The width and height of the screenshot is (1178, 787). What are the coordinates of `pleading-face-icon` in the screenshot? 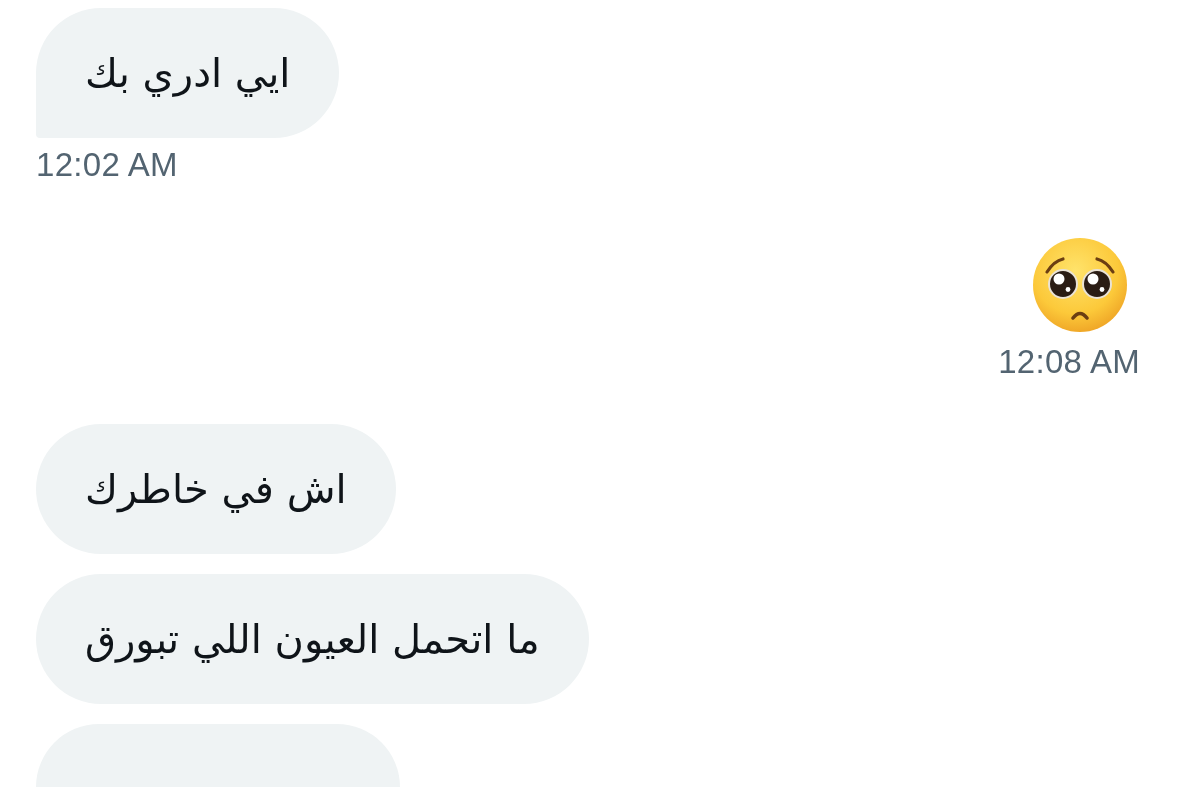 It's located at (1080, 285).